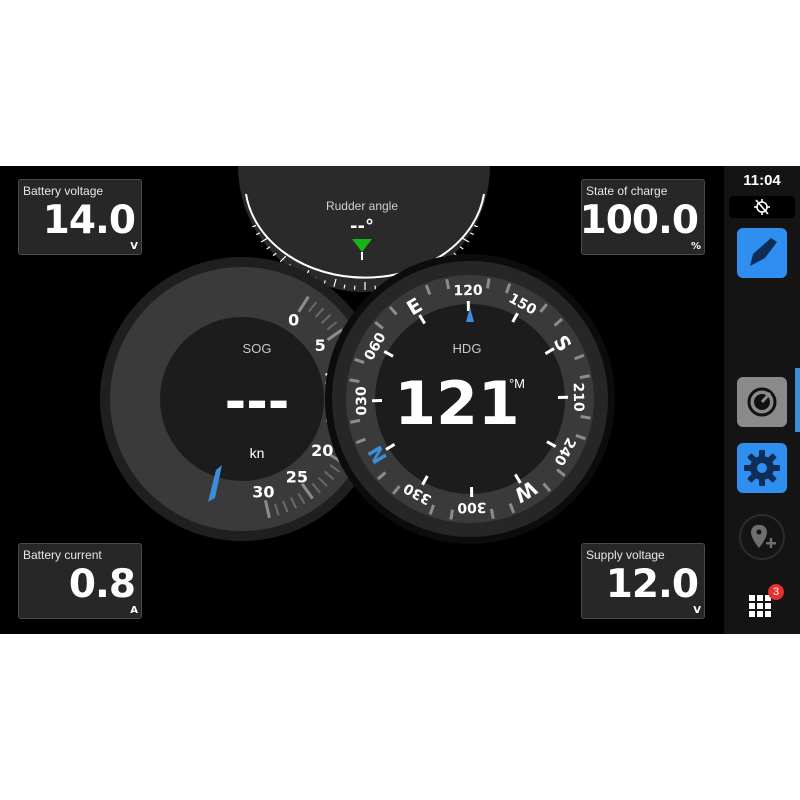 The width and height of the screenshot is (800, 800). Describe the element at coordinates (102, 584) in the screenshot. I see `battery-current-value: 0.8` at that location.